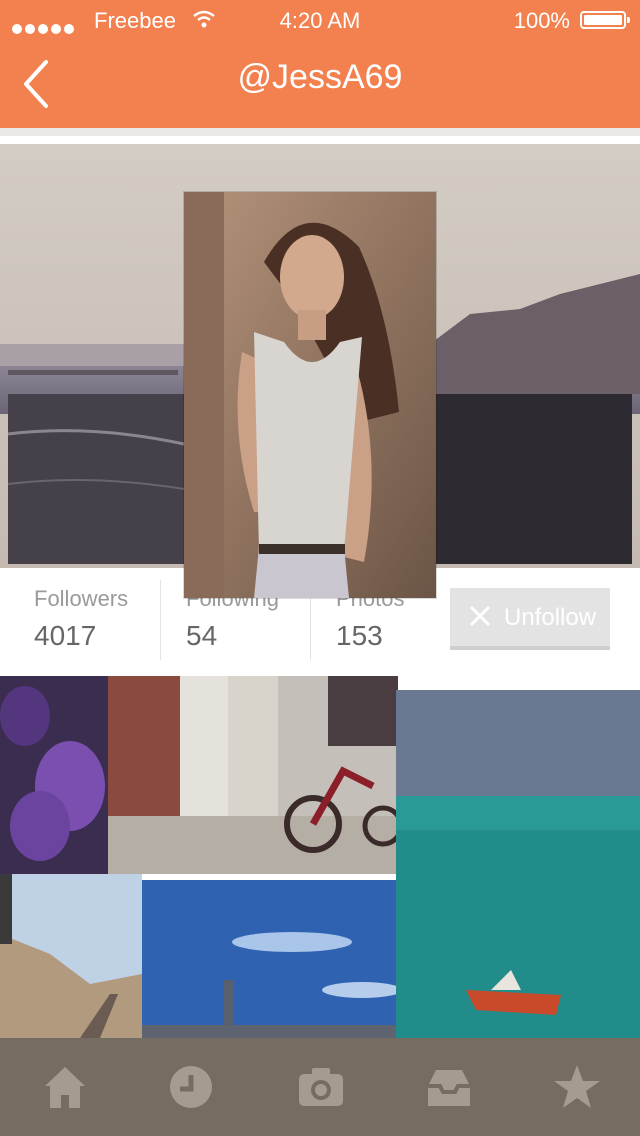  I want to click on nav-bar: Freebee 4:20 AM 100% @JessA69, so click(320, 64).